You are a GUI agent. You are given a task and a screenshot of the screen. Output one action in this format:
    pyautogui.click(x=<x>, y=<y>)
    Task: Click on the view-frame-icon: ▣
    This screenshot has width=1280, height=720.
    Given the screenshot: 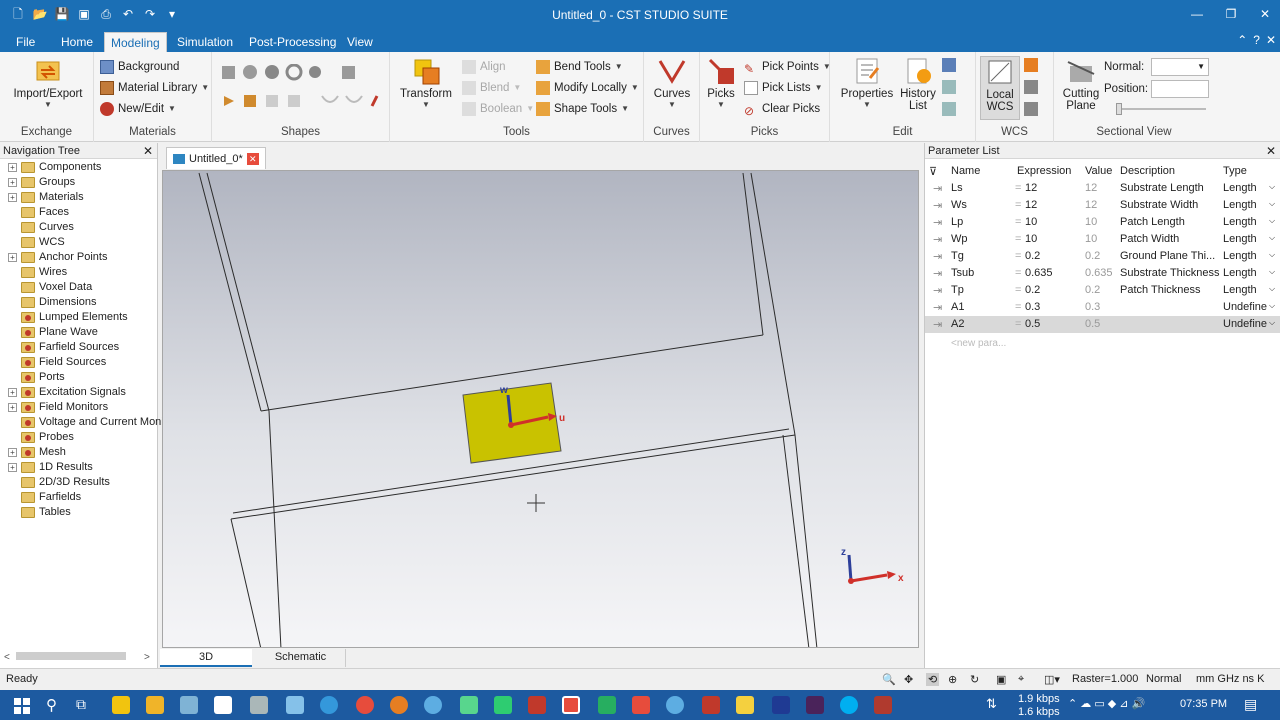 What is the action you would take?
    pyautogui.click(x=1001, y=679)
    